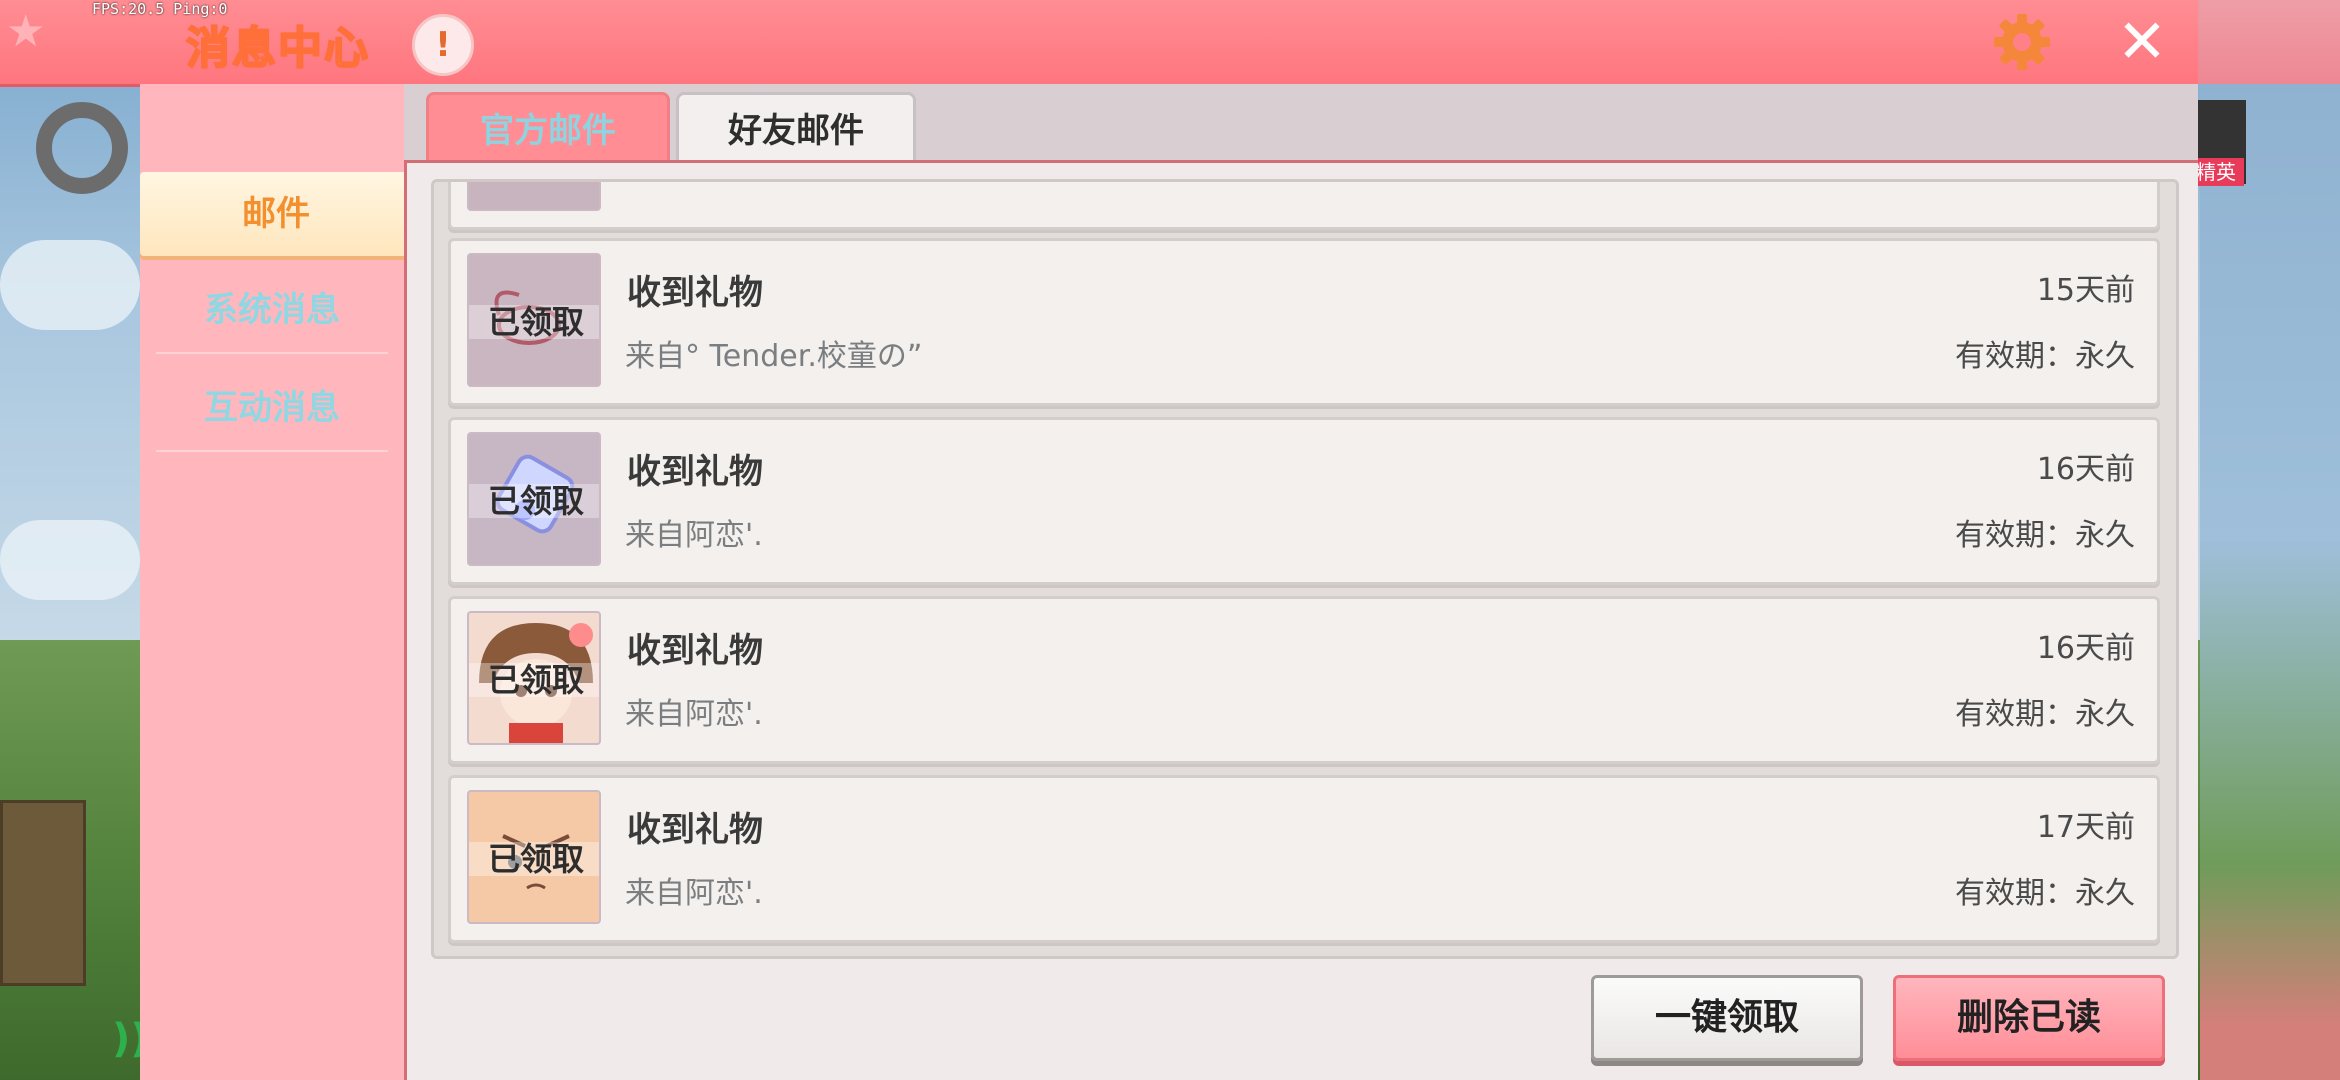  I want to click on claim-all-button: 一键领取, so click(1727, 1018).